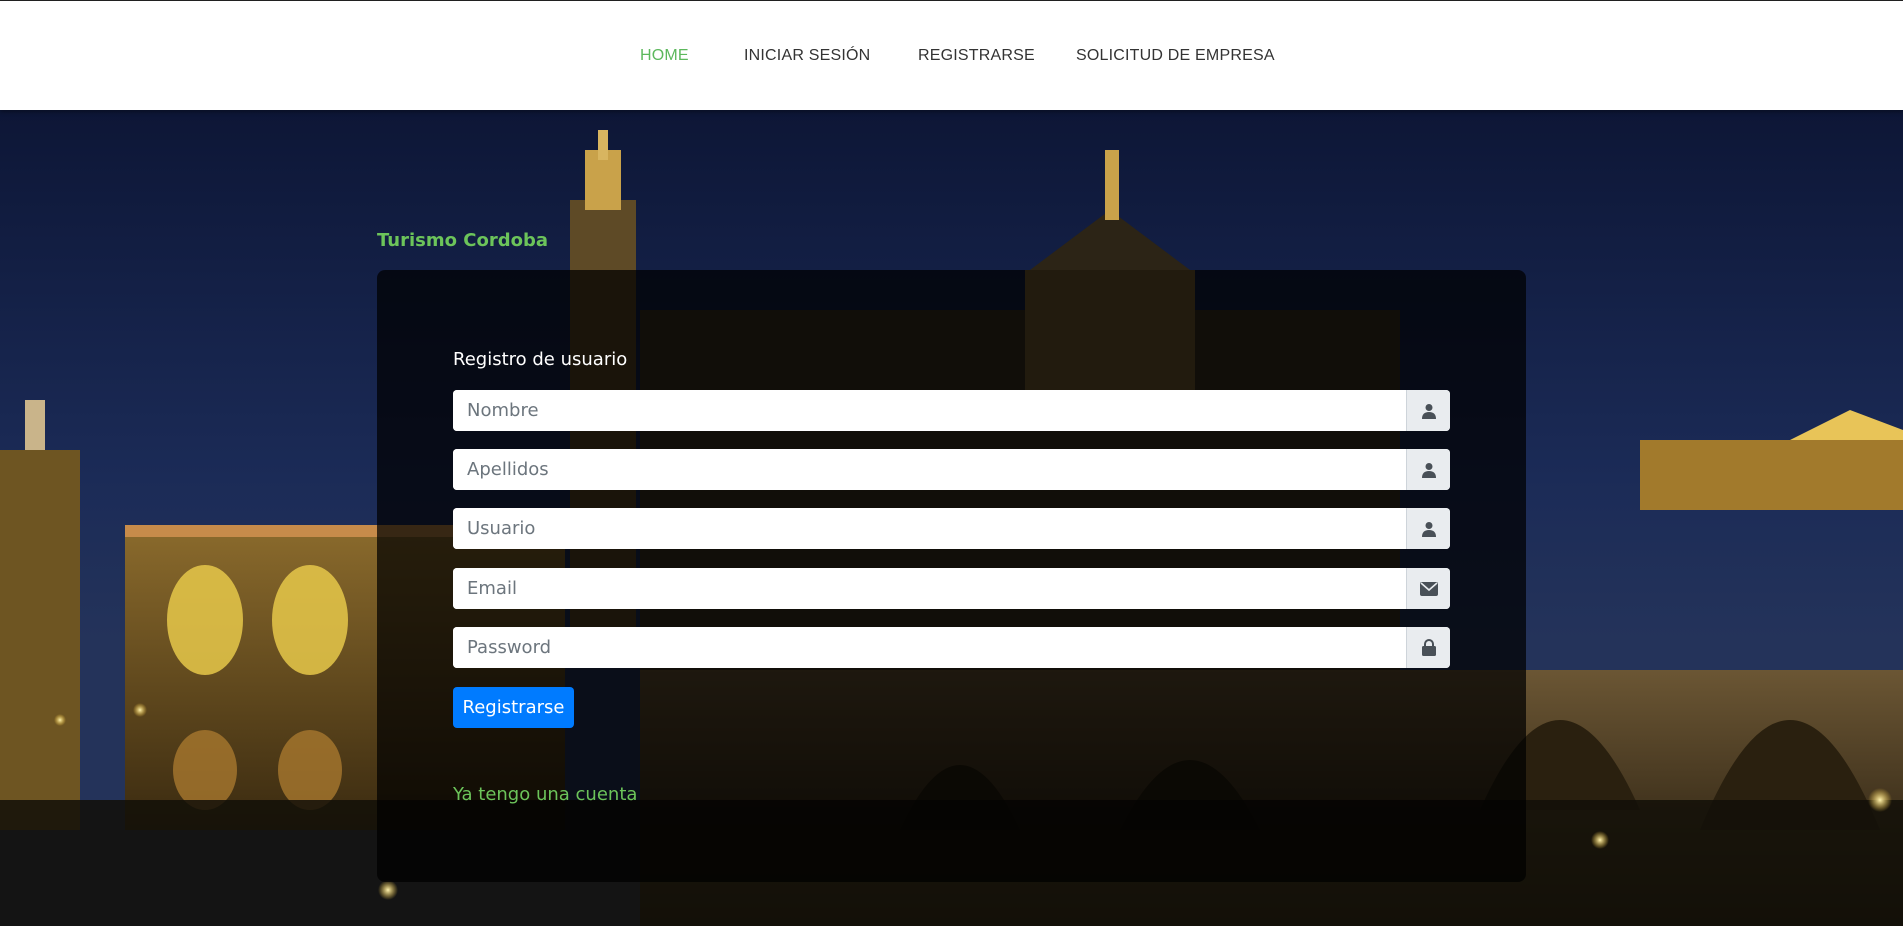 This screenshot has width=1903, height=926. I want to click on nombre-field, so click(951, 410).